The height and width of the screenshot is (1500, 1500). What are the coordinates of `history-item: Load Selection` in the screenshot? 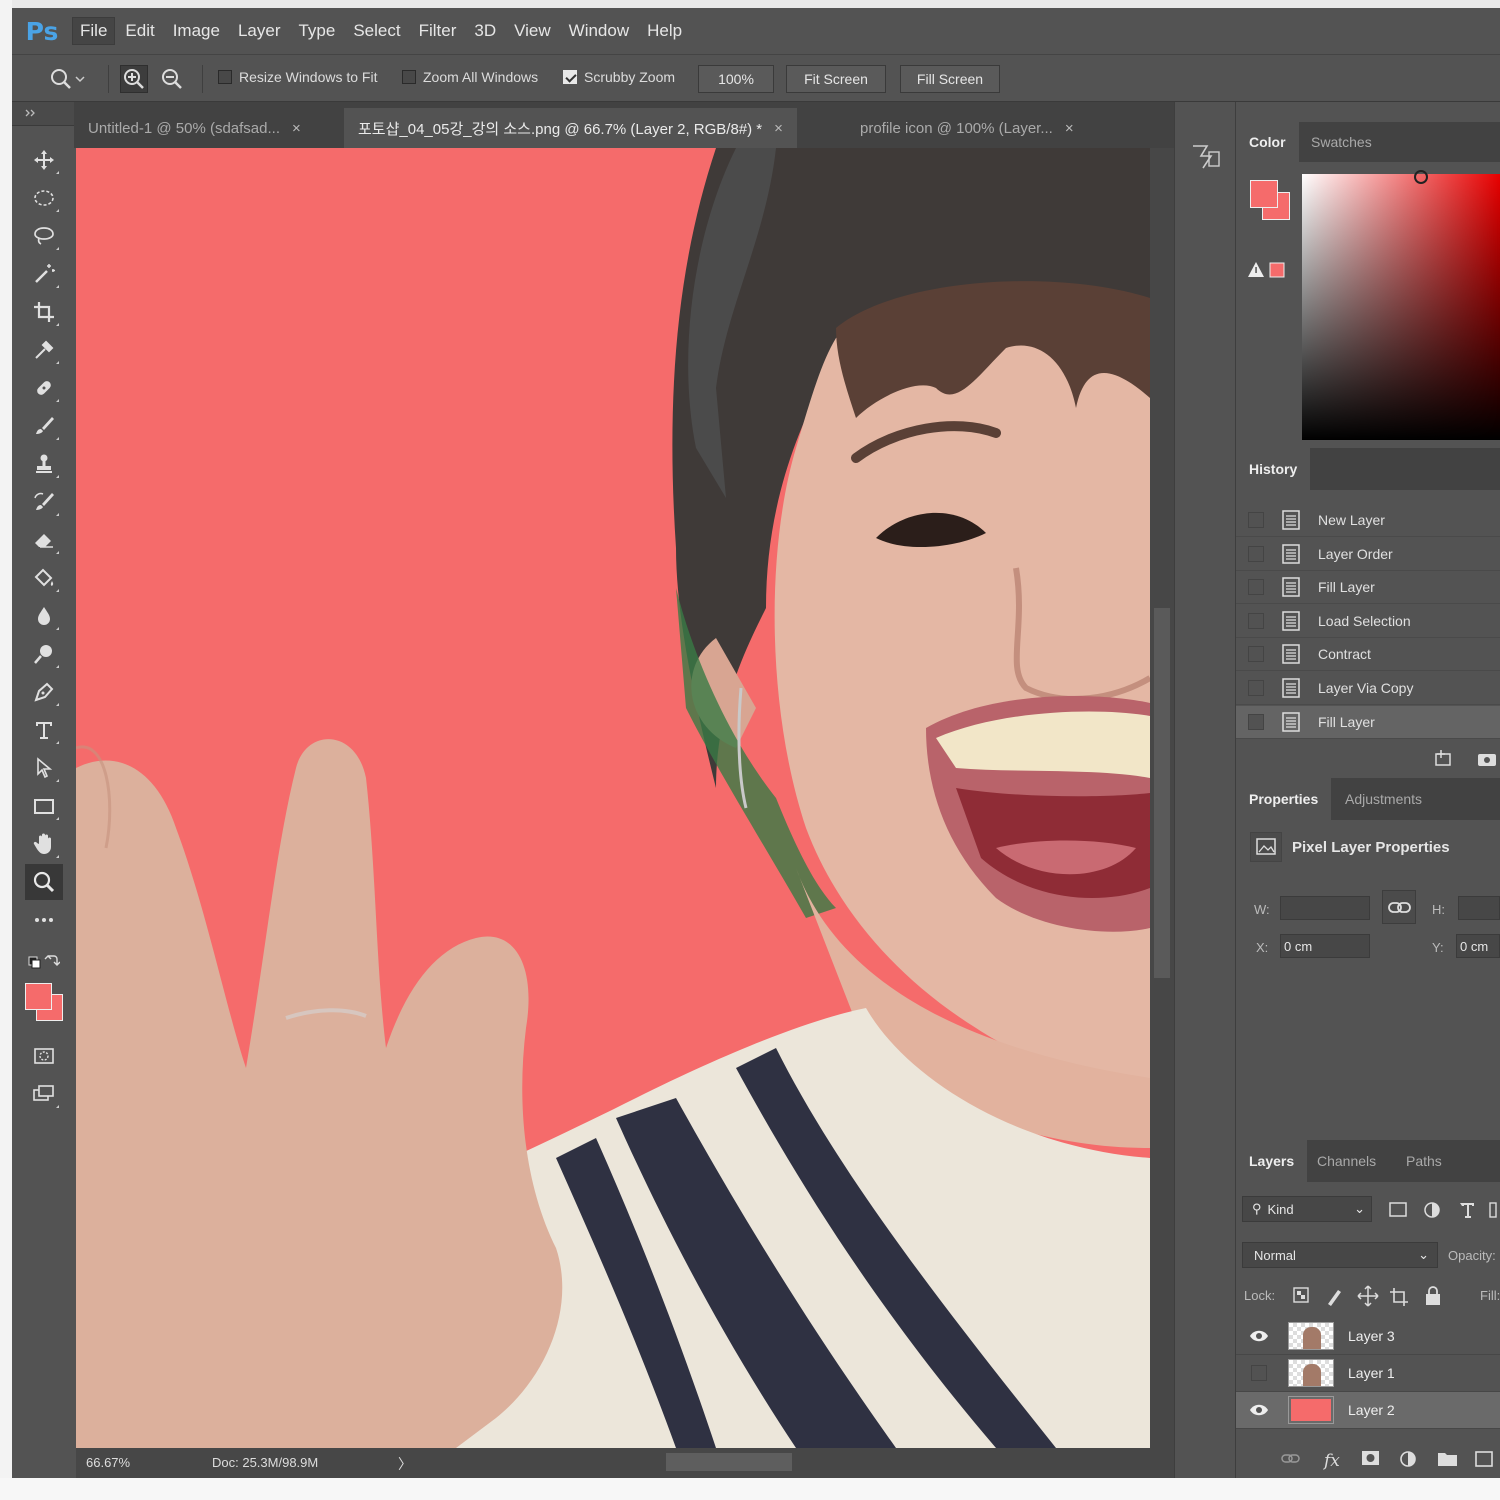 It's located at (1368, 621).